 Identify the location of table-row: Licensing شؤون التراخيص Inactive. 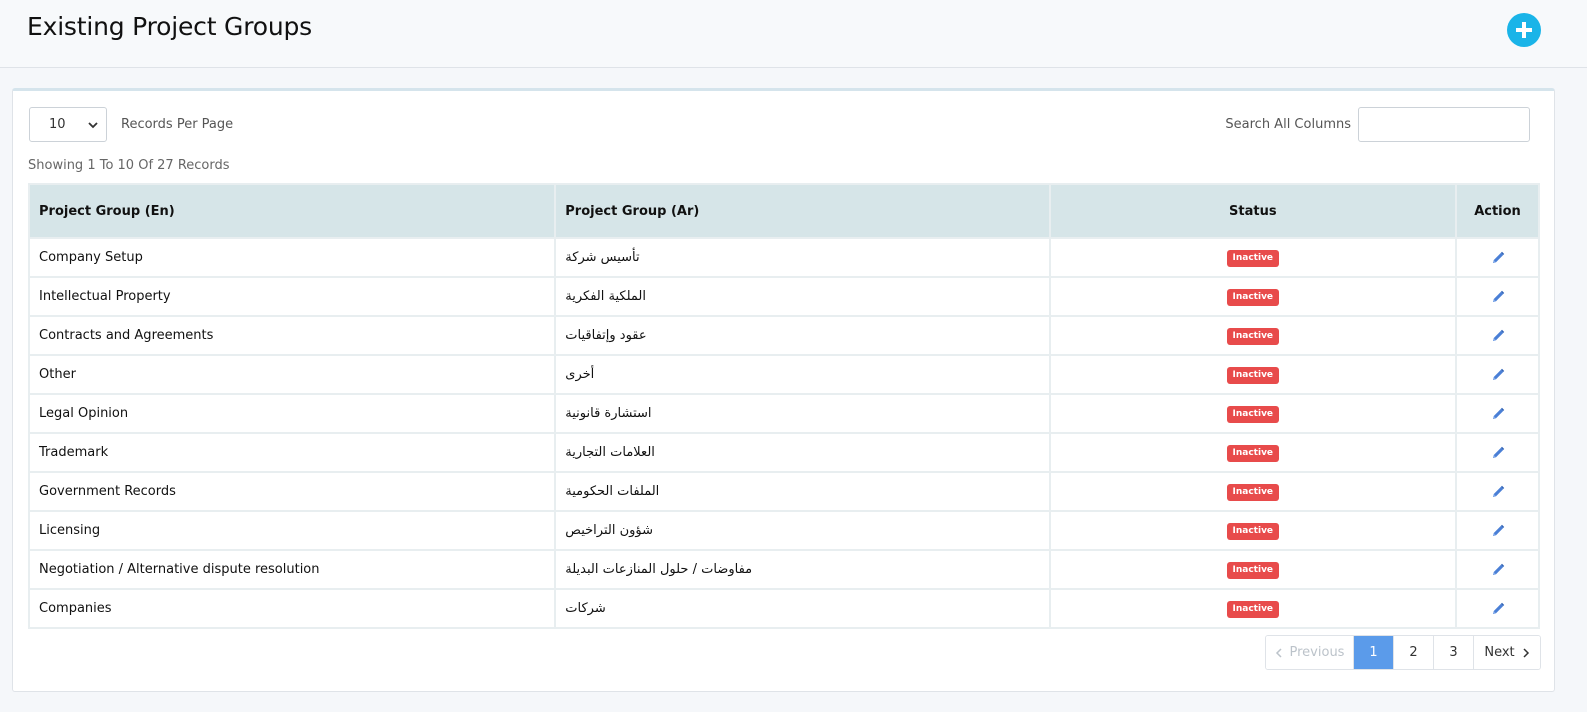
(783, 530).